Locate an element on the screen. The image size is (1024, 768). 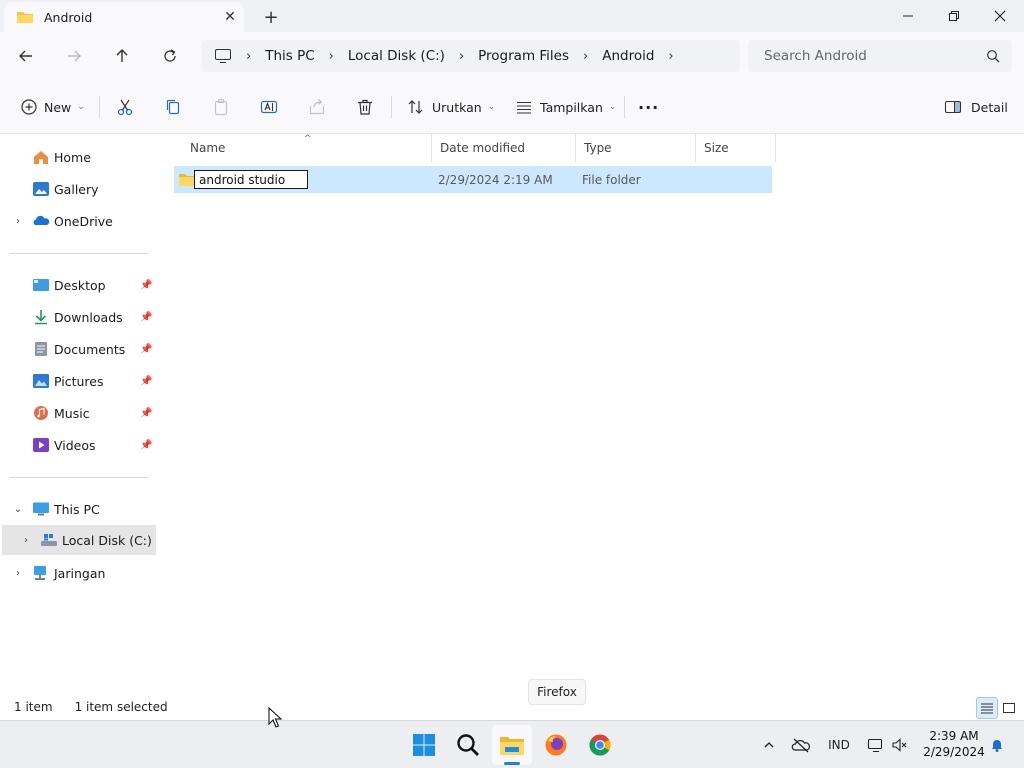
arrow-up-icon is located at coordinates (122, 55).